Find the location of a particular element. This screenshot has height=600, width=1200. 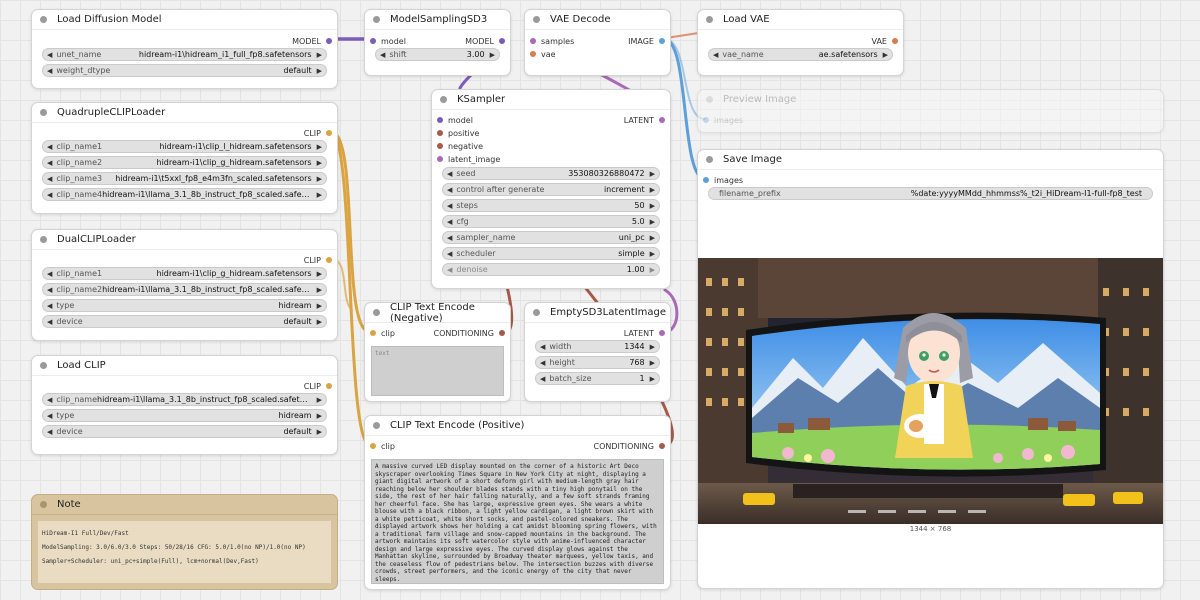

sampler-name-widget: ◀ sampler_name uni_pc ▶ is located at coordinates (551, 237).